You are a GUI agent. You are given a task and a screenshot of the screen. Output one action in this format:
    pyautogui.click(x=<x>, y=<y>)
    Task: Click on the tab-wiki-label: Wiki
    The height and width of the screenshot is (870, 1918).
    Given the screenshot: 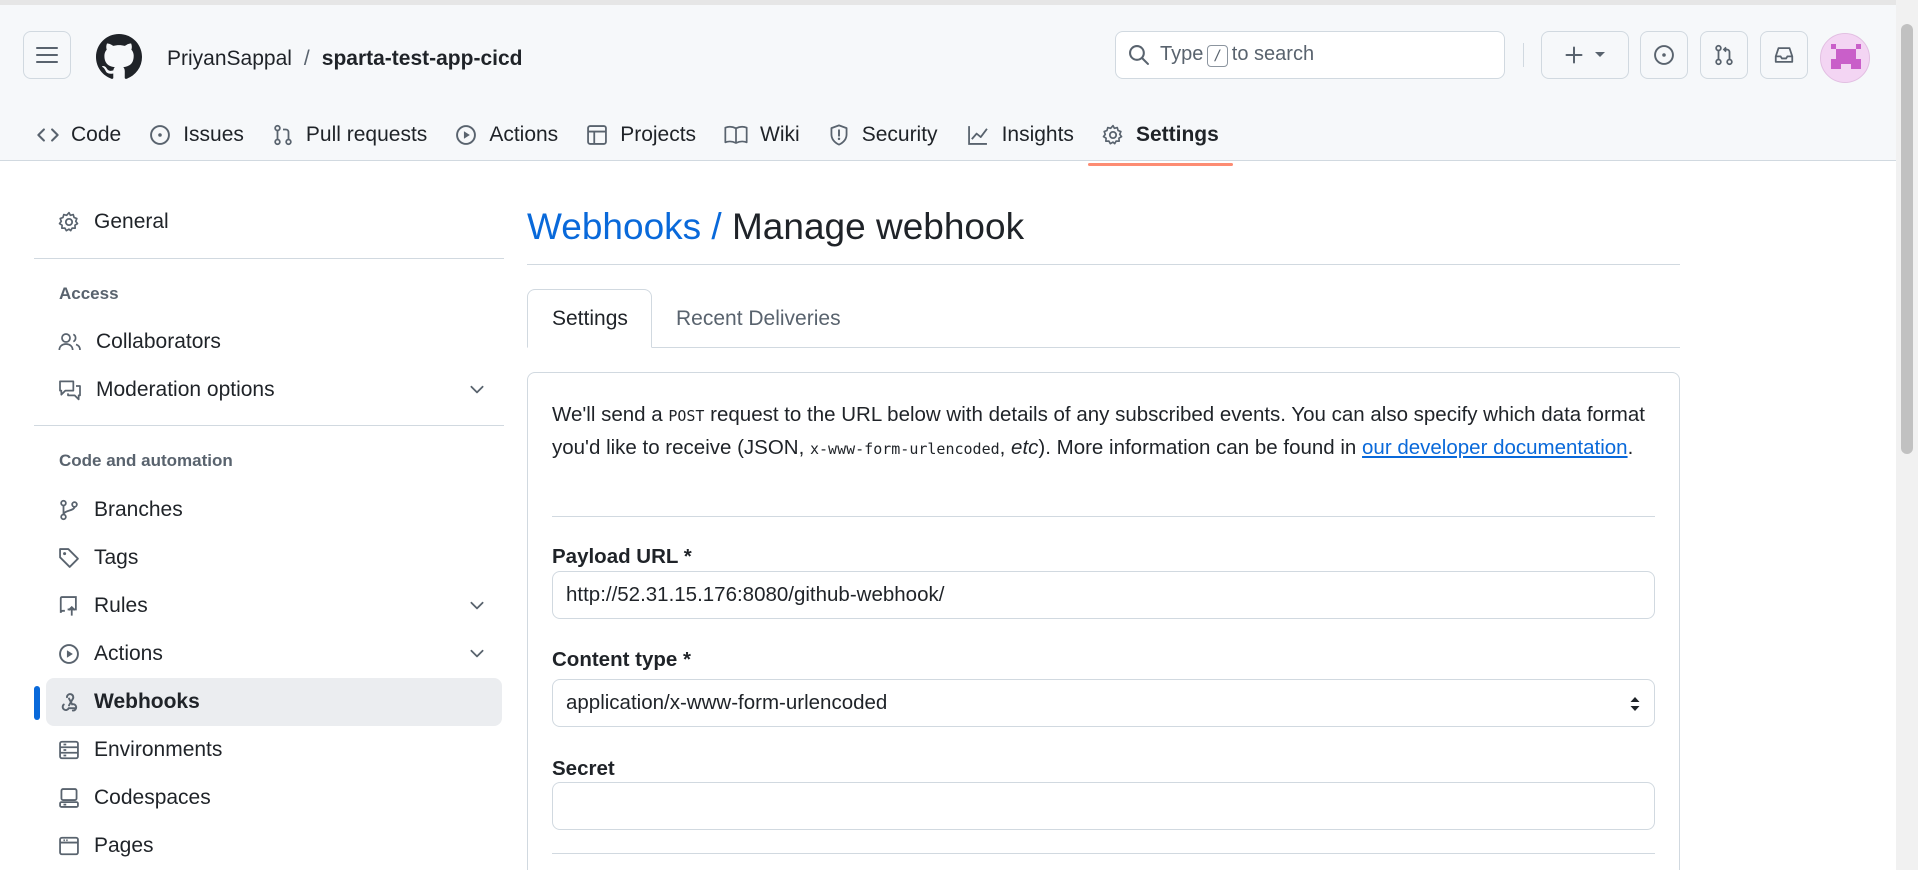 What is the action you would take?
    pyautogui.click(x=780, y=134)
    